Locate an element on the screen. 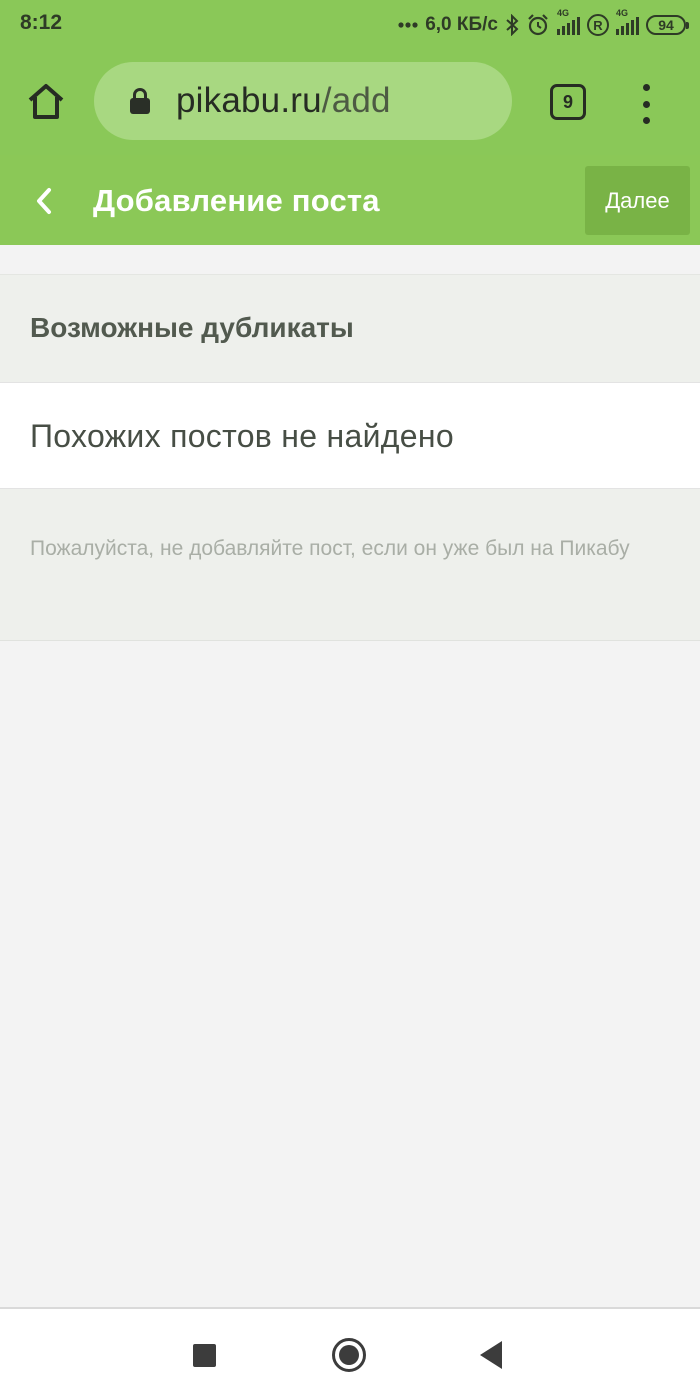 This screenshot has height=1400, width=700. bluetooth-icon is located at coordinates (512, 25).